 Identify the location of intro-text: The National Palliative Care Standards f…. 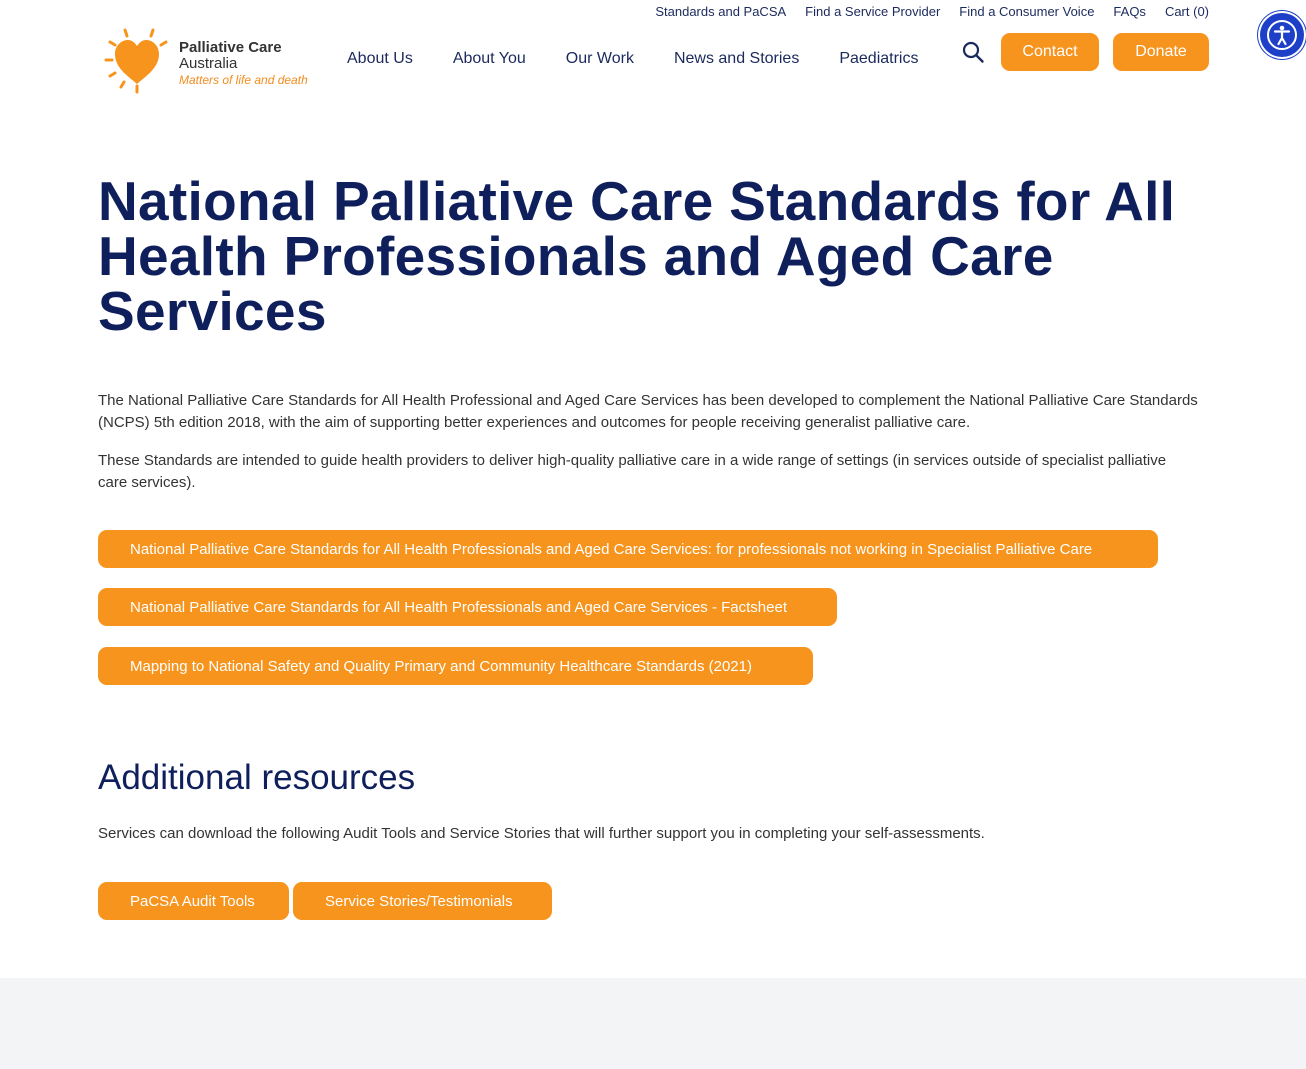
(648, 450).